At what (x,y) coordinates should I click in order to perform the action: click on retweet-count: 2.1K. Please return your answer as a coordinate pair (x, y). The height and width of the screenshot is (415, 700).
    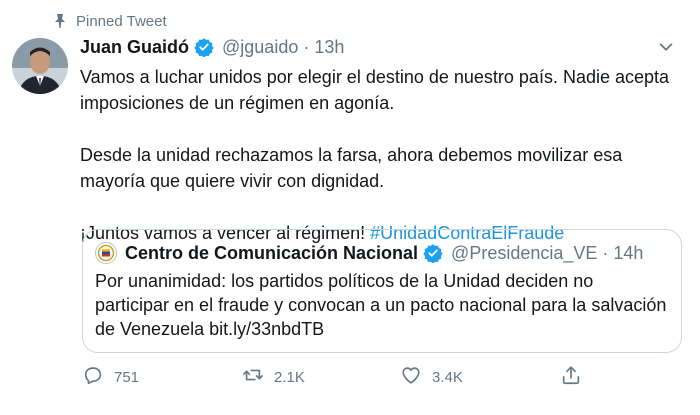
    Looking at the image, I should click on (289, 377).